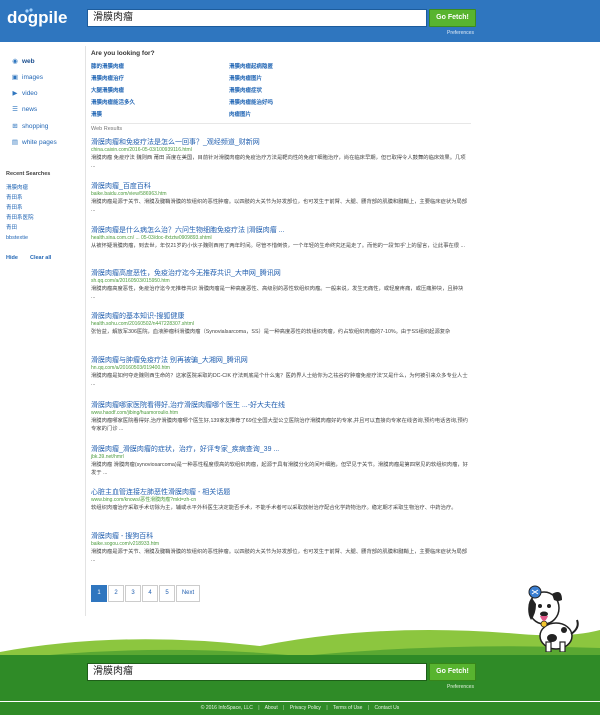  I want to click on pagination: 1 2 3 4 5 Next, so click(146, 593).